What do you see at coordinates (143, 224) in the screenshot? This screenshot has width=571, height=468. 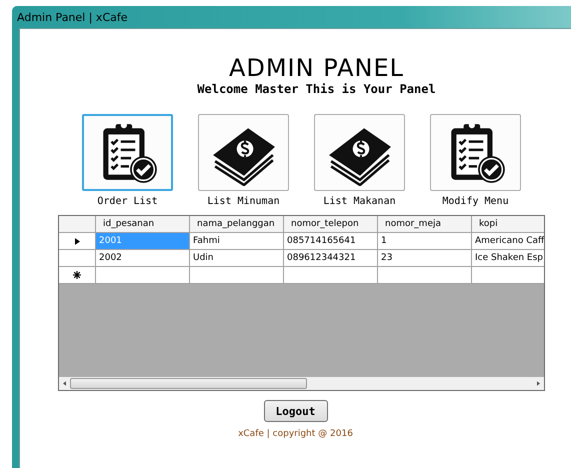 I see `column-header: id_pesanan` at bounding box center [143, 224].